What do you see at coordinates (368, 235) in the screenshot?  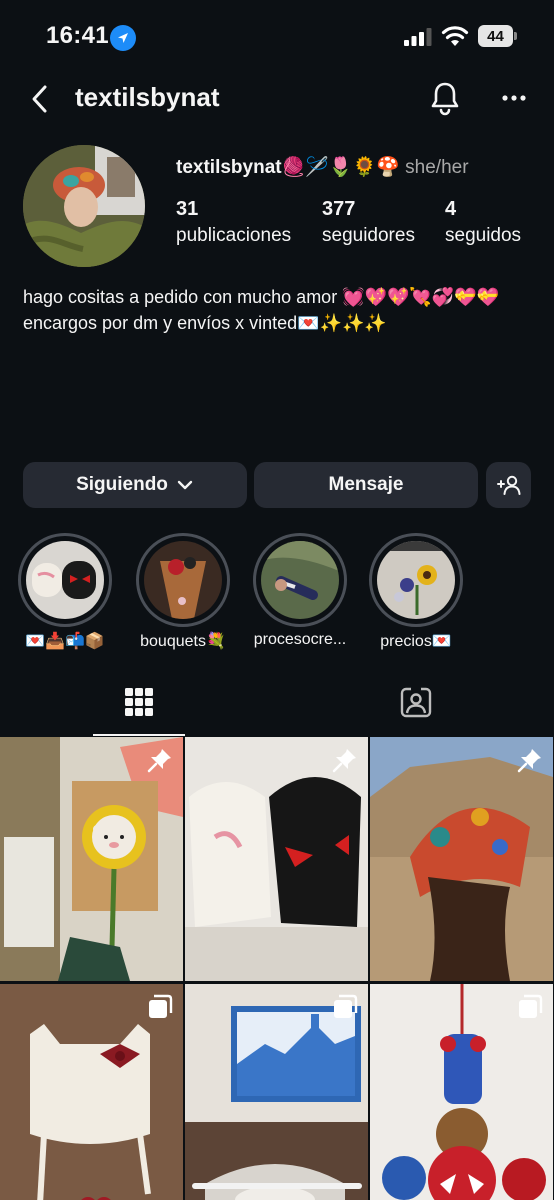 I see `stat-followers-label: seguidores` at bounding box center [368, 235].